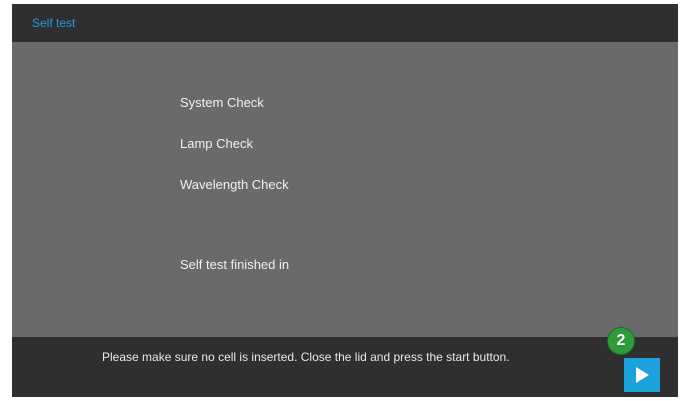 The width and height of the screenshot is (685, 401). I want to click on play-icon, so click(642, 375).